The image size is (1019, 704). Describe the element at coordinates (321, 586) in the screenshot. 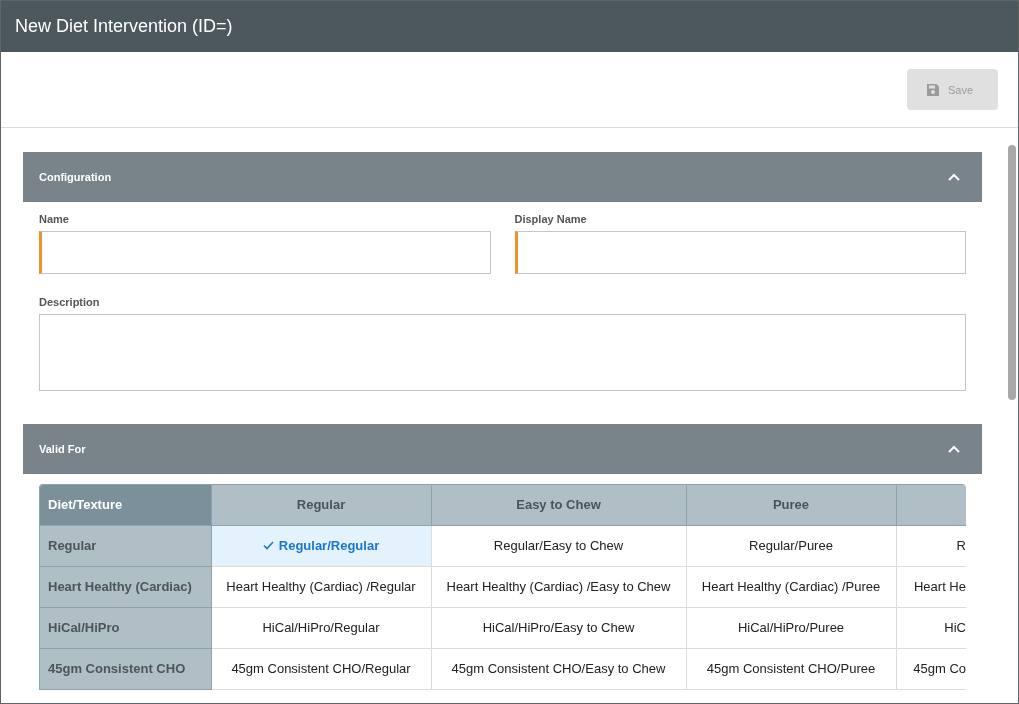

I see `table-cell: Heart Healthy (Cardiac) /Regular` at that location.